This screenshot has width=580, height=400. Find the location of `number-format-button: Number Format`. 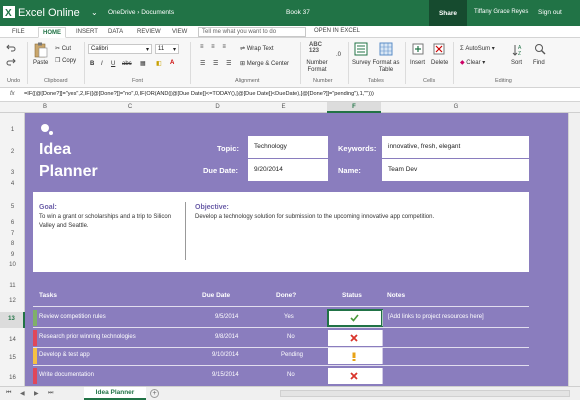

number-format-button: Number Format is located at coordinates (317, 67).